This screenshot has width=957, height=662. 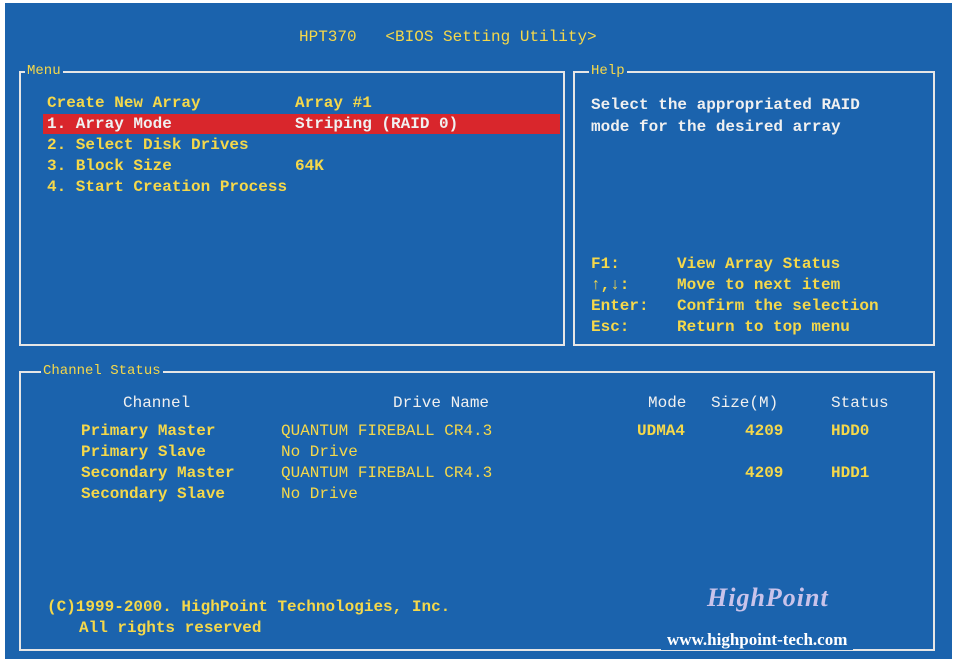 What do you see at coordinates (170, 628) in the screenshot?
I see `copyright-line-2: All rights reserved` at bounding box center [170, 628].